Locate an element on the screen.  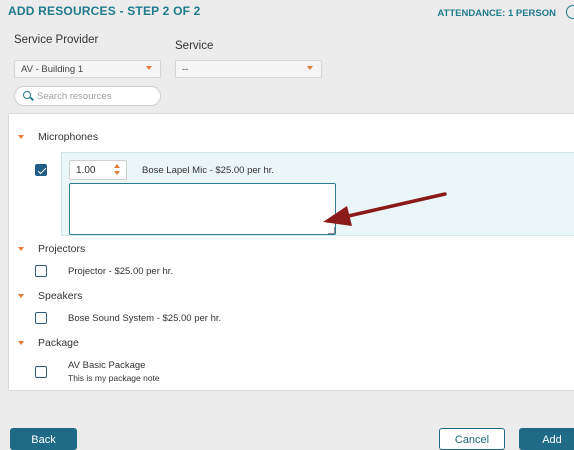
category-package: Package is located at coordinates (58, 343).